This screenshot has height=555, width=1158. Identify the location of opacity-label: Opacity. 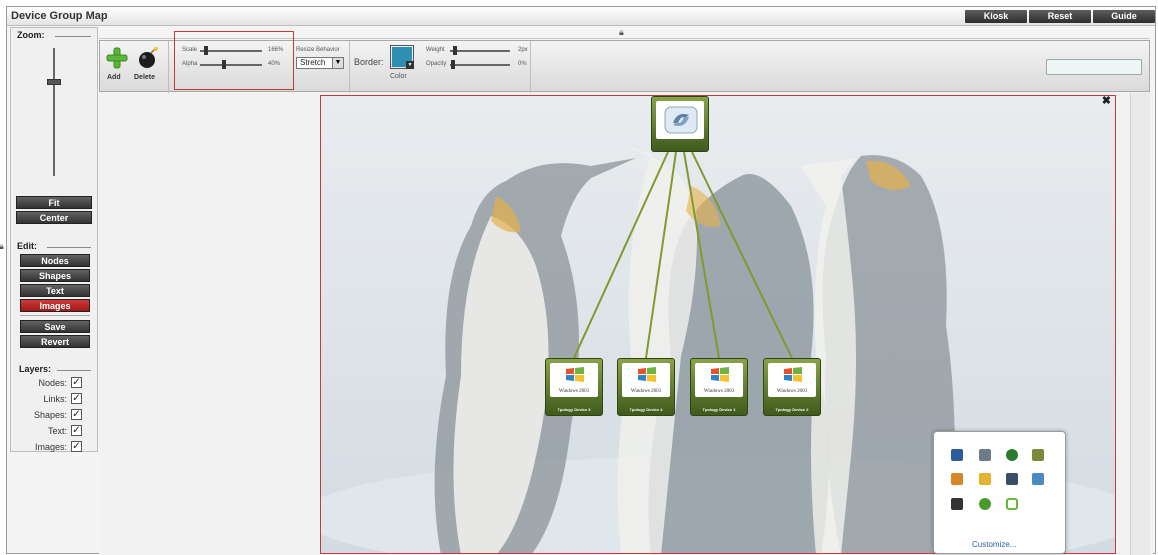
(436, 64).